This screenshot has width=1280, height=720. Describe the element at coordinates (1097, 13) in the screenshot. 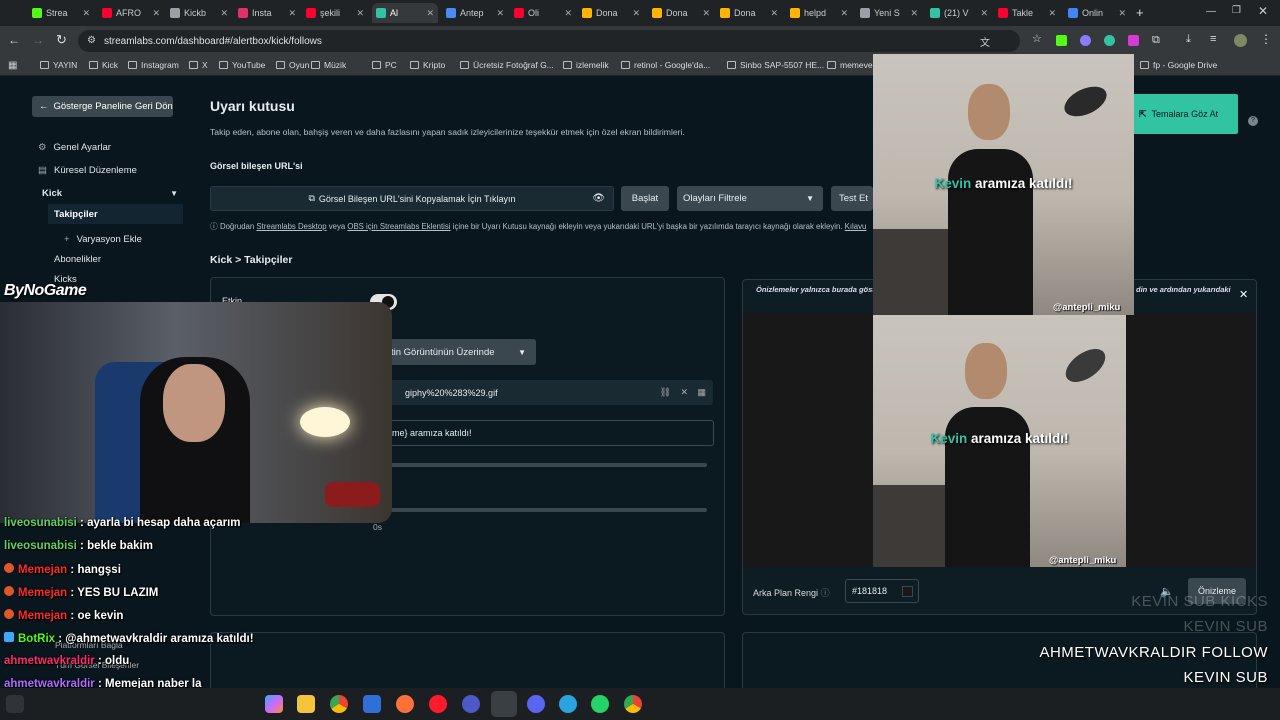

I see `browser-tab: Onlin ✕` at that location.